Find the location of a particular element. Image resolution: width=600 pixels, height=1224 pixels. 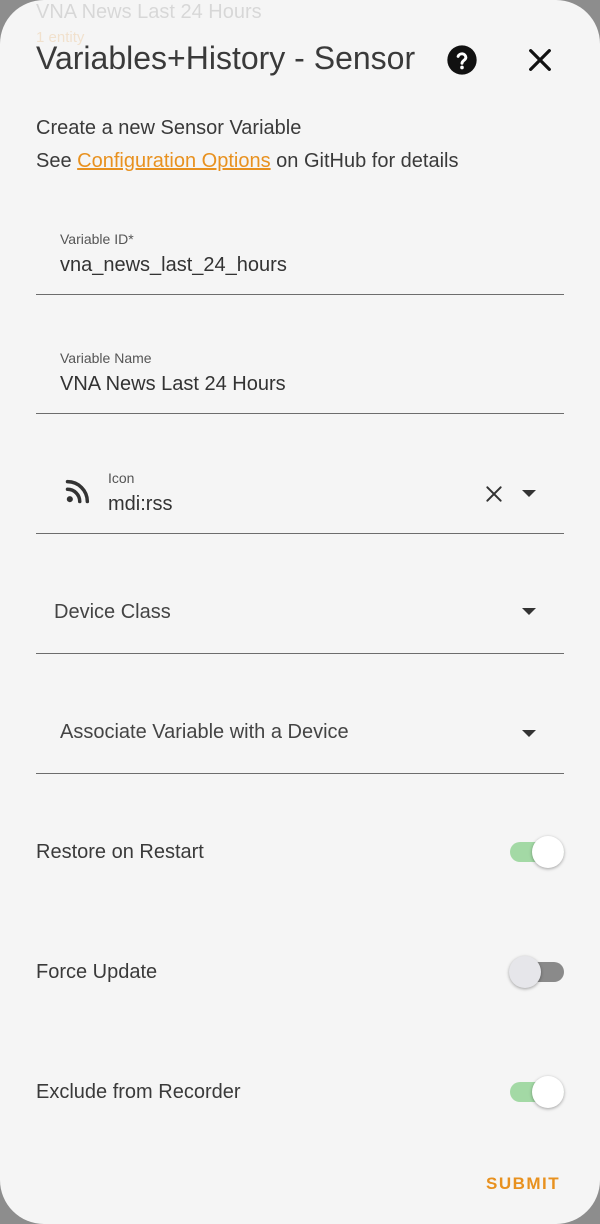

variable-name-field: Variable Name VNA News Last 24 Hours is located at coordinates (300, 367).